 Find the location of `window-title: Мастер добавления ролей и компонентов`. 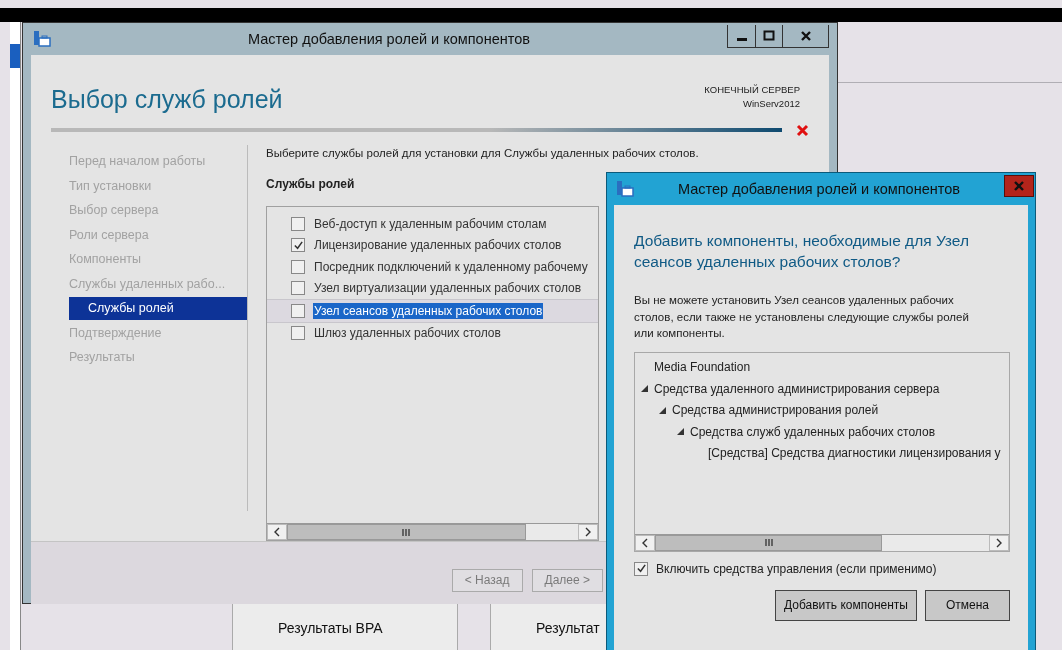

window-title: Мастер добавления ролей и компонентов is located at coordinates (389, 39).